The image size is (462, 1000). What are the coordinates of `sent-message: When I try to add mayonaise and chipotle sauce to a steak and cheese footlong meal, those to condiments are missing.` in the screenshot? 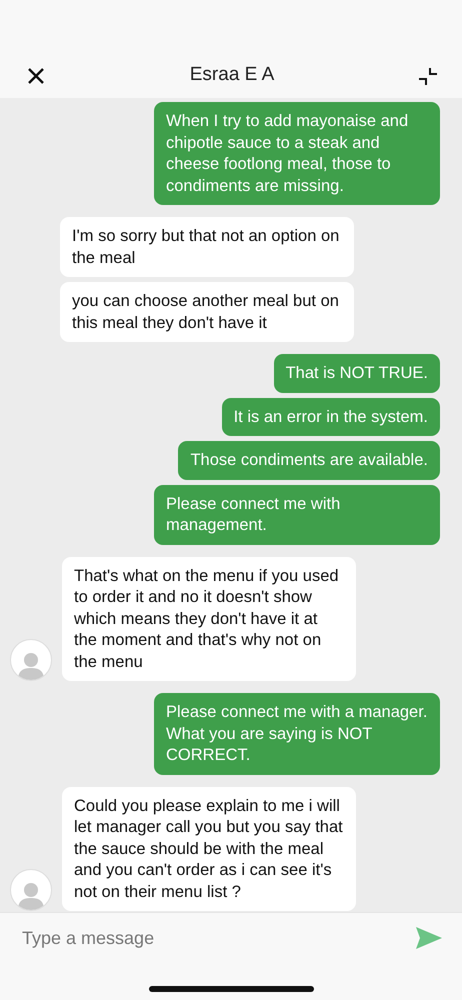 It's located at (297, 153).